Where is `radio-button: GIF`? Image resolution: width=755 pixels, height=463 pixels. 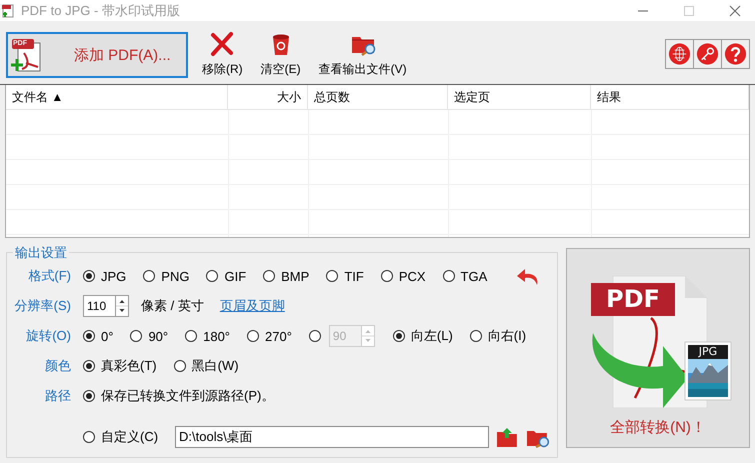
radio-button: GIF is located at coordinates (226, 276).